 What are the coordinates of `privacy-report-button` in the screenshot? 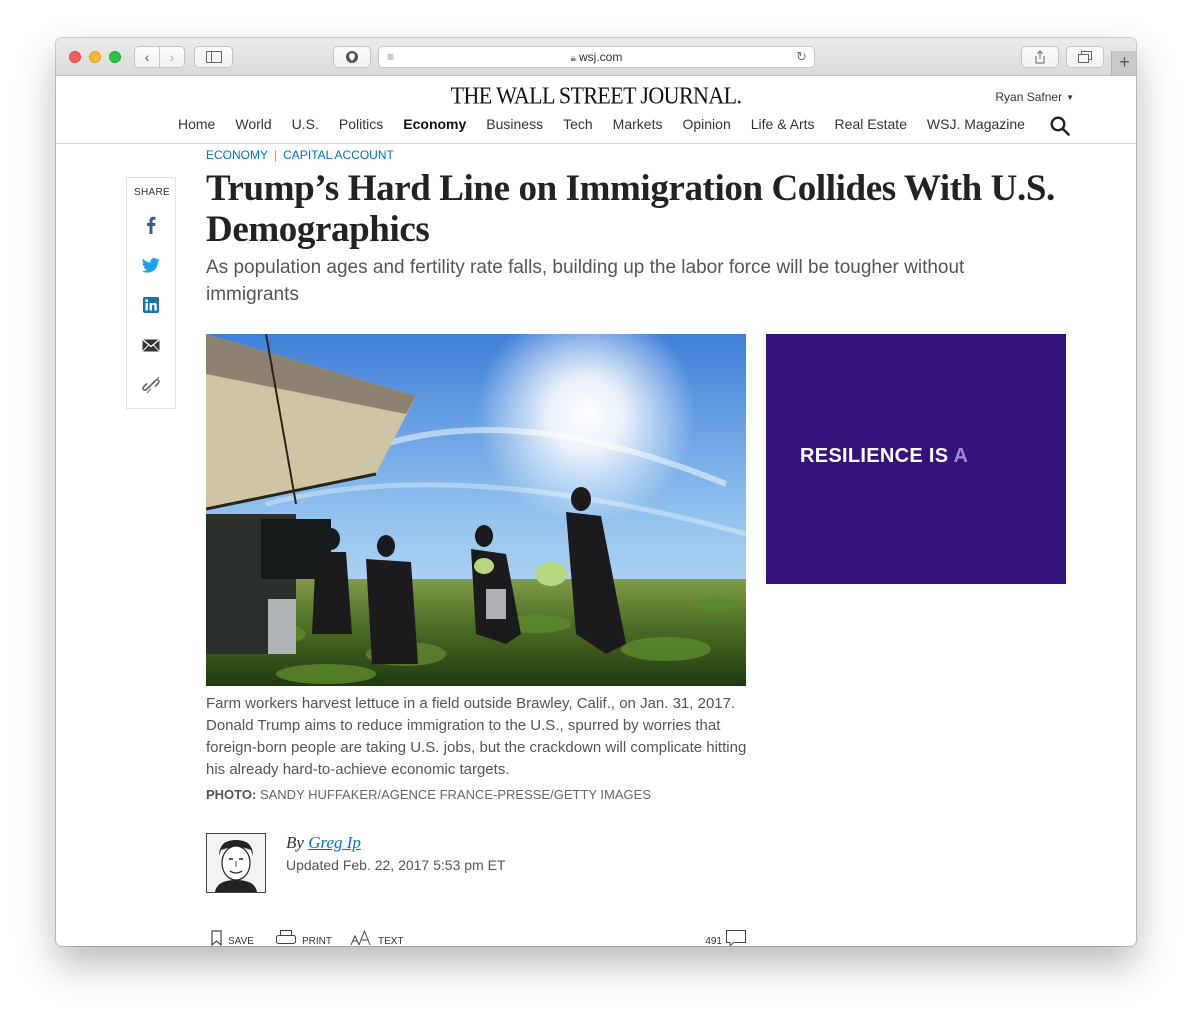 It's located at (352, 57).